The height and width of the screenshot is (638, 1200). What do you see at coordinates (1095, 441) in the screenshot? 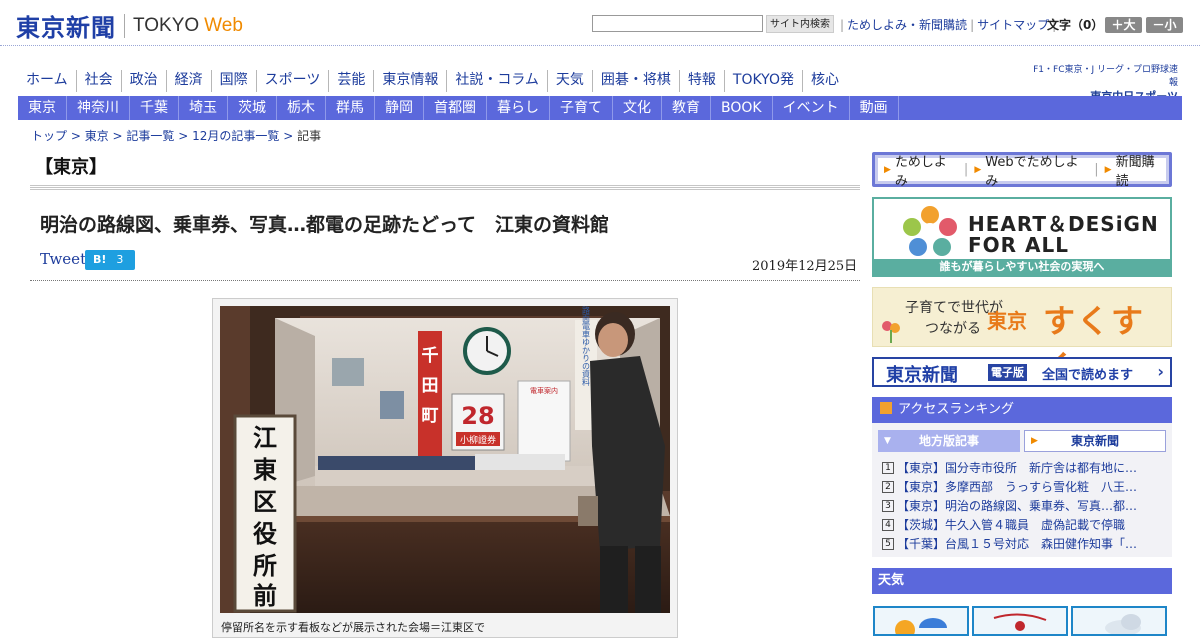
I see `ranking-tab-tokyo-shimbun: ▶ 東京新聞` at bounding box center [1095, 441].